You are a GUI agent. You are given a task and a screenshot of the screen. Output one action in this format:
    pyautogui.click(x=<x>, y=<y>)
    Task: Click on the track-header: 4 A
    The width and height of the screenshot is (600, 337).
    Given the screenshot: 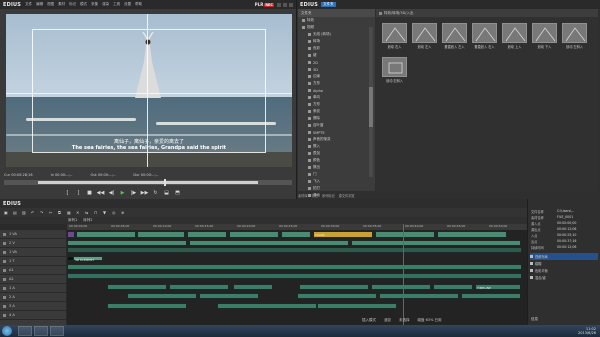 What is the action you would take?
    pyautogui.click(x=33, y=315)
    